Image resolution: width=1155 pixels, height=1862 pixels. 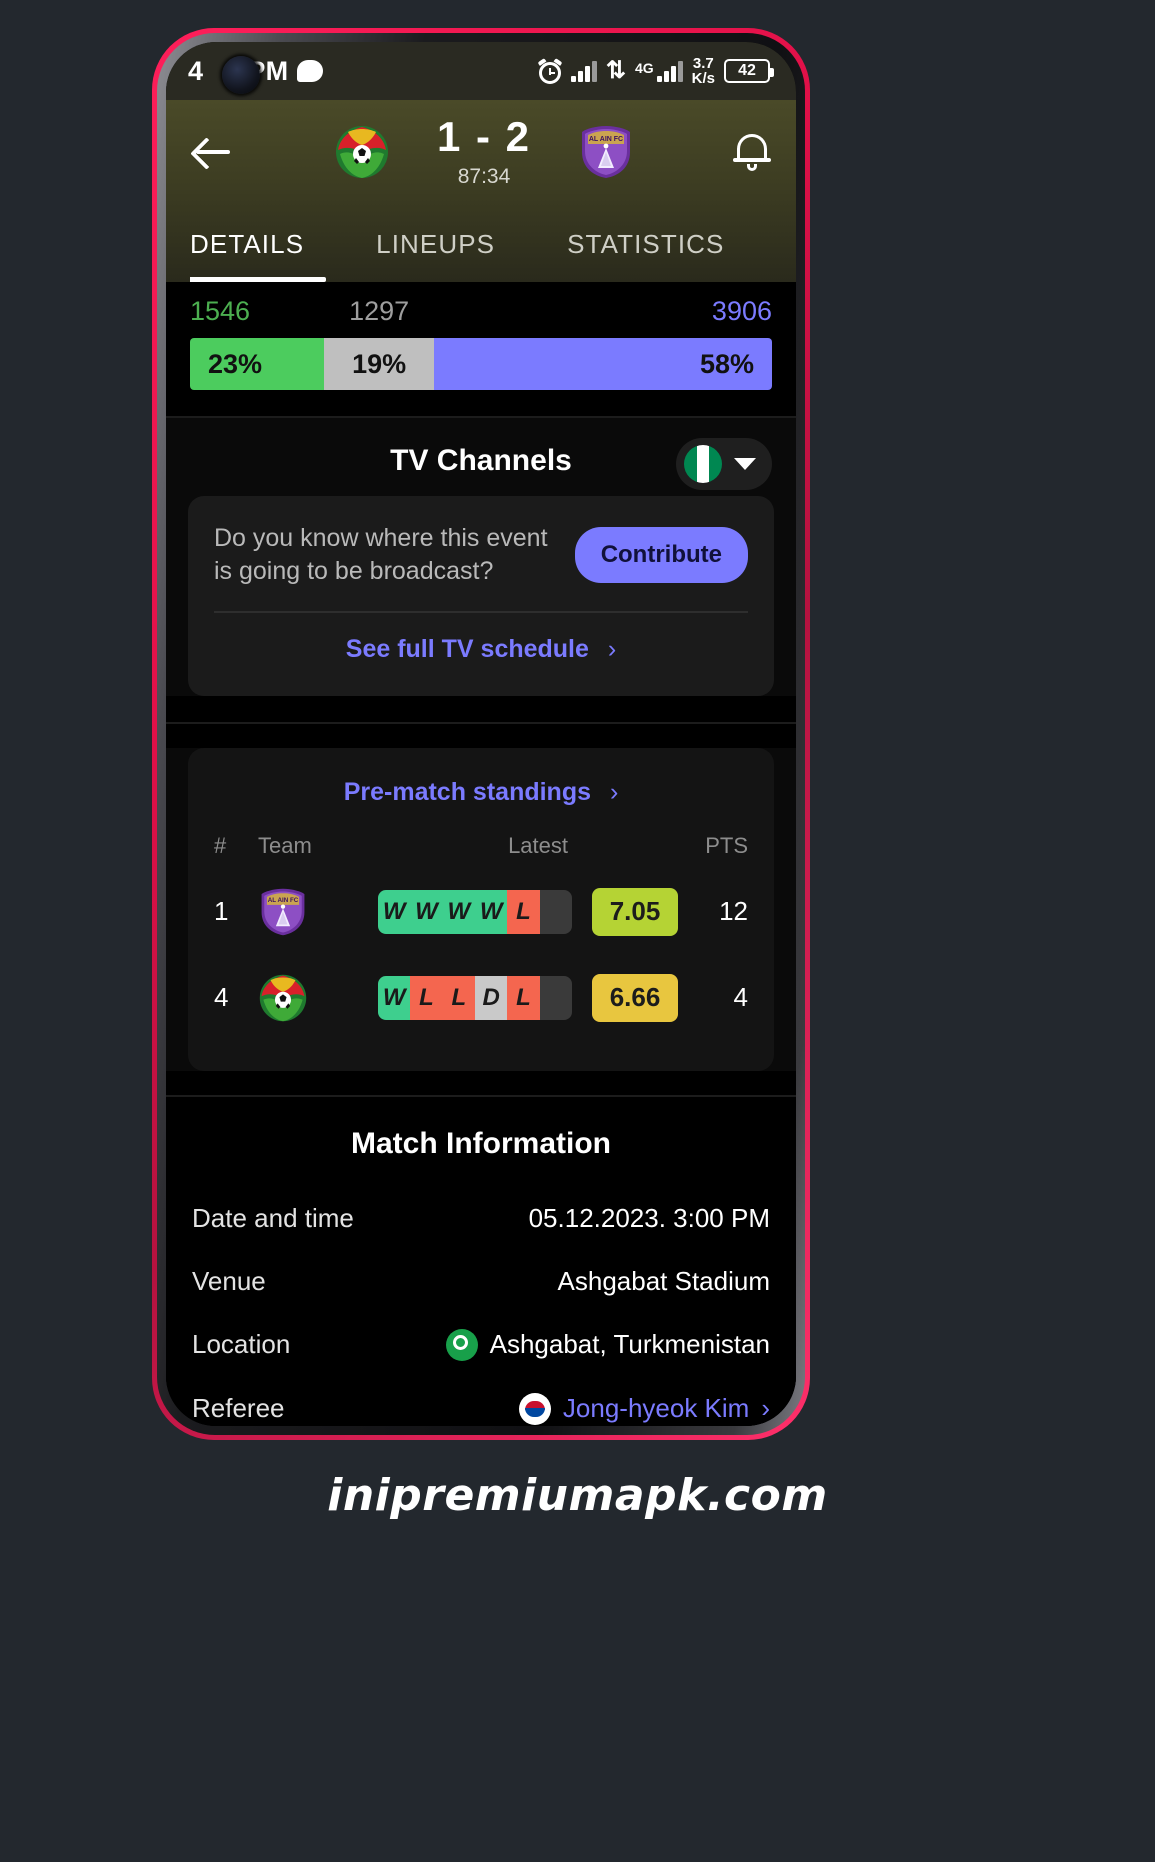 I want to click on vote-count-away: 3906, so click(x=741, y=311).